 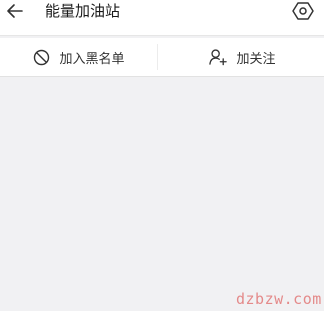 What do you see at coordinates (83, 11) in the screenshot?
I see `page-title: 能量加油站` at bounding box center [83, 11].